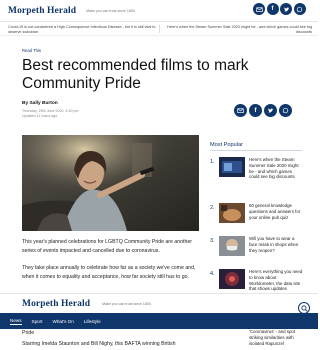 Image resolution: width=320 pixels, height=350 pixels. I want to click on publish-date: Thursday, 25th June 2020, 4:30 pm, so click(50, 111).